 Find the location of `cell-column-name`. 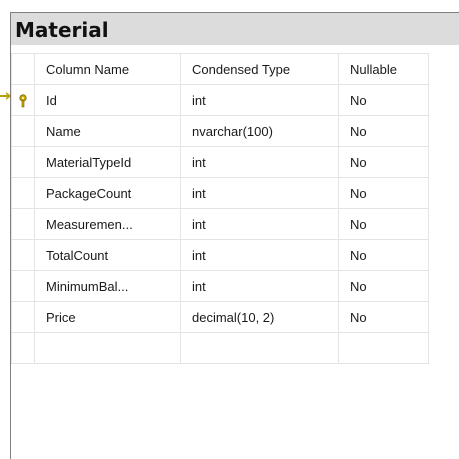

cell-column-name is located at coordinates (107, 348).